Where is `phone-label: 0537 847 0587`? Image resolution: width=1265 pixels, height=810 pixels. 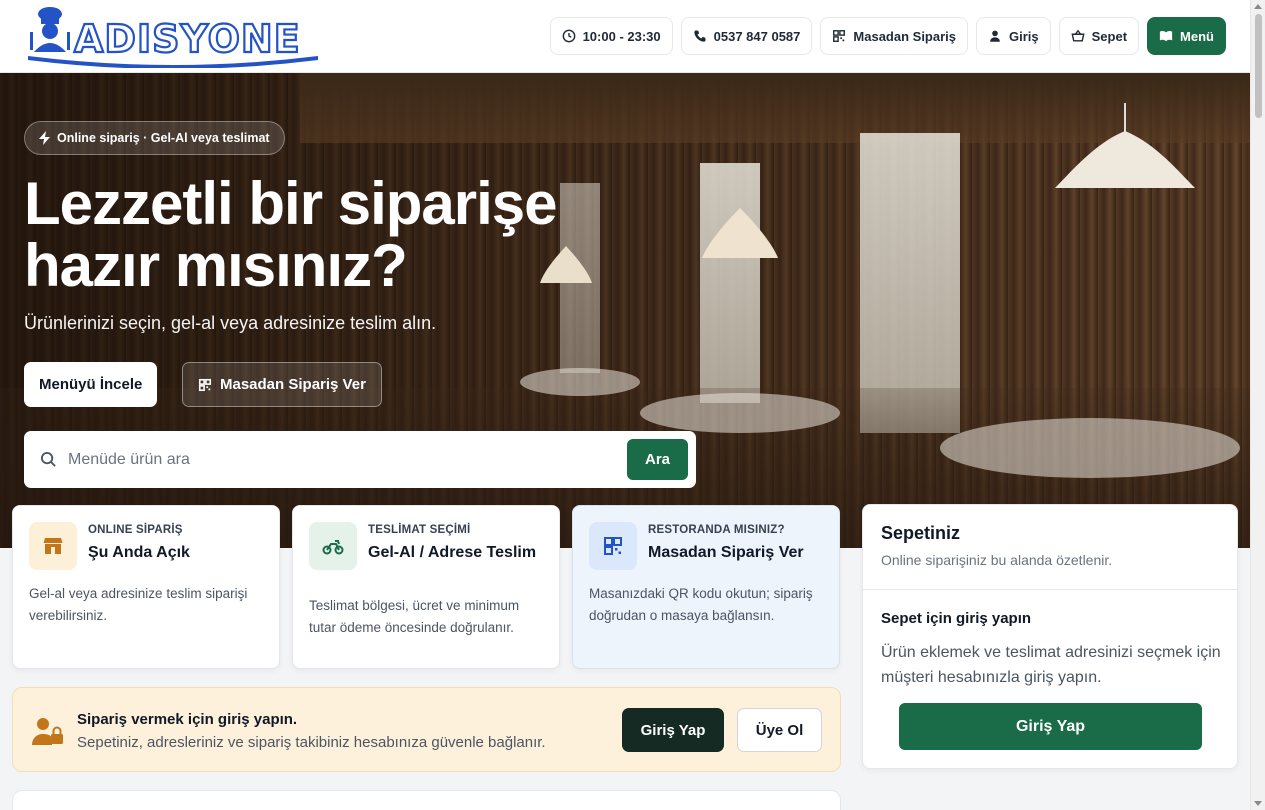 phone-label: 0537 847 0587 is located at coordinates (757, 36).